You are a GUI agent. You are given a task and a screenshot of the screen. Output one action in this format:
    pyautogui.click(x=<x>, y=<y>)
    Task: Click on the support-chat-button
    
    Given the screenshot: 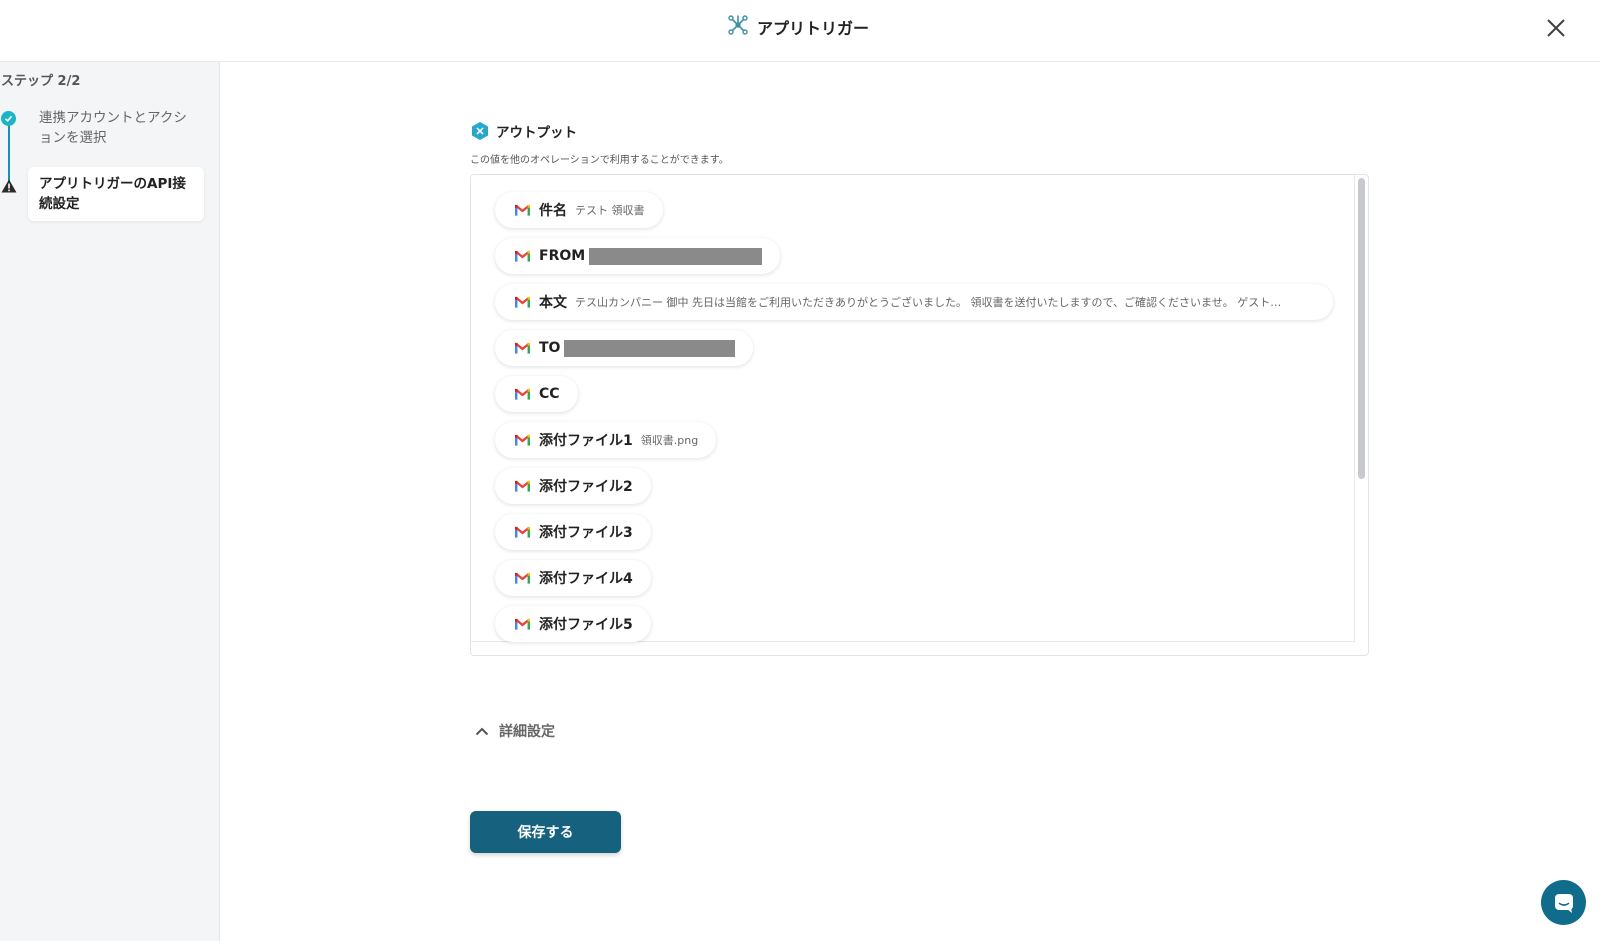 What is the action you would take?
    pyautogui.click(x=1563, y=902)
    